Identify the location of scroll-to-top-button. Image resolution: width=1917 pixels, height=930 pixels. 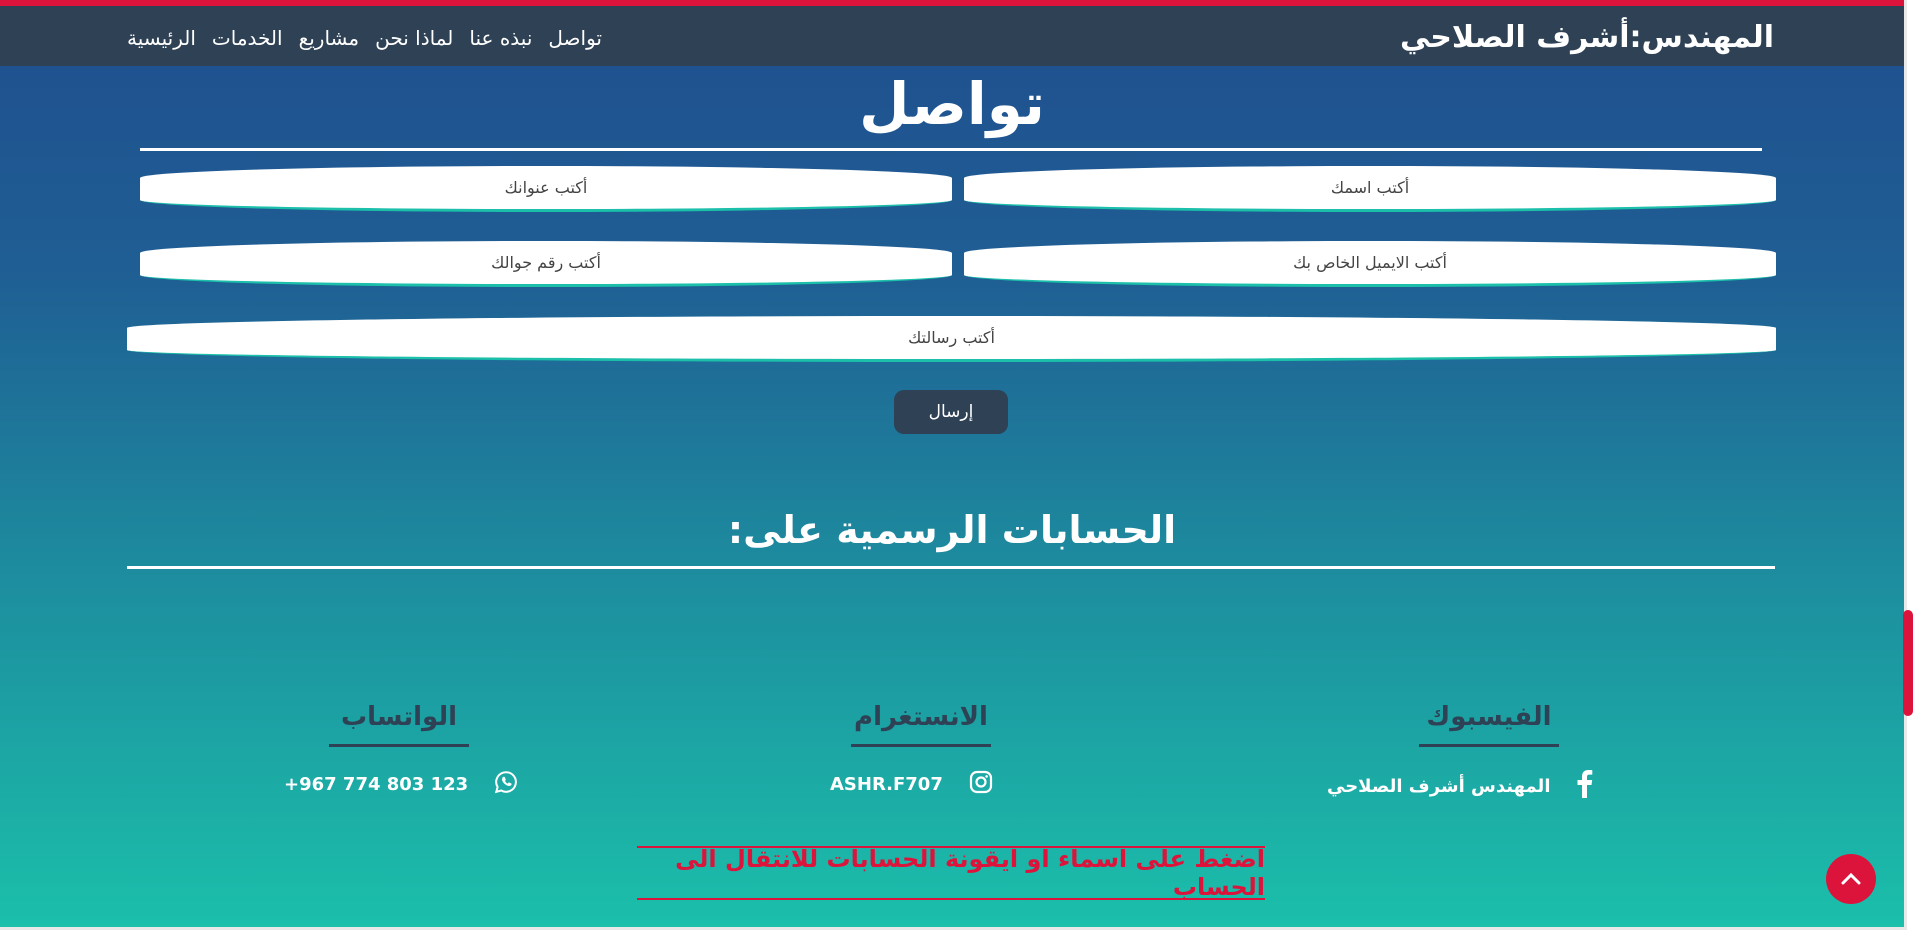
(1851, 879).